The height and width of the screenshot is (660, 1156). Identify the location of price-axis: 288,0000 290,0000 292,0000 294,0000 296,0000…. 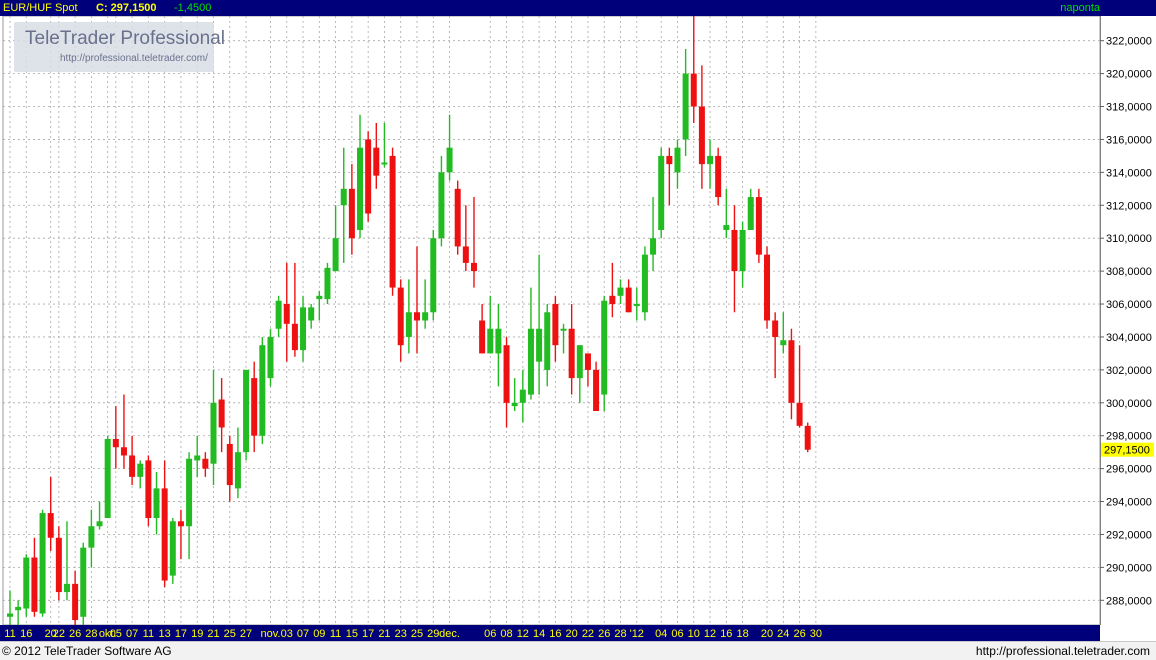
(1128, 328).